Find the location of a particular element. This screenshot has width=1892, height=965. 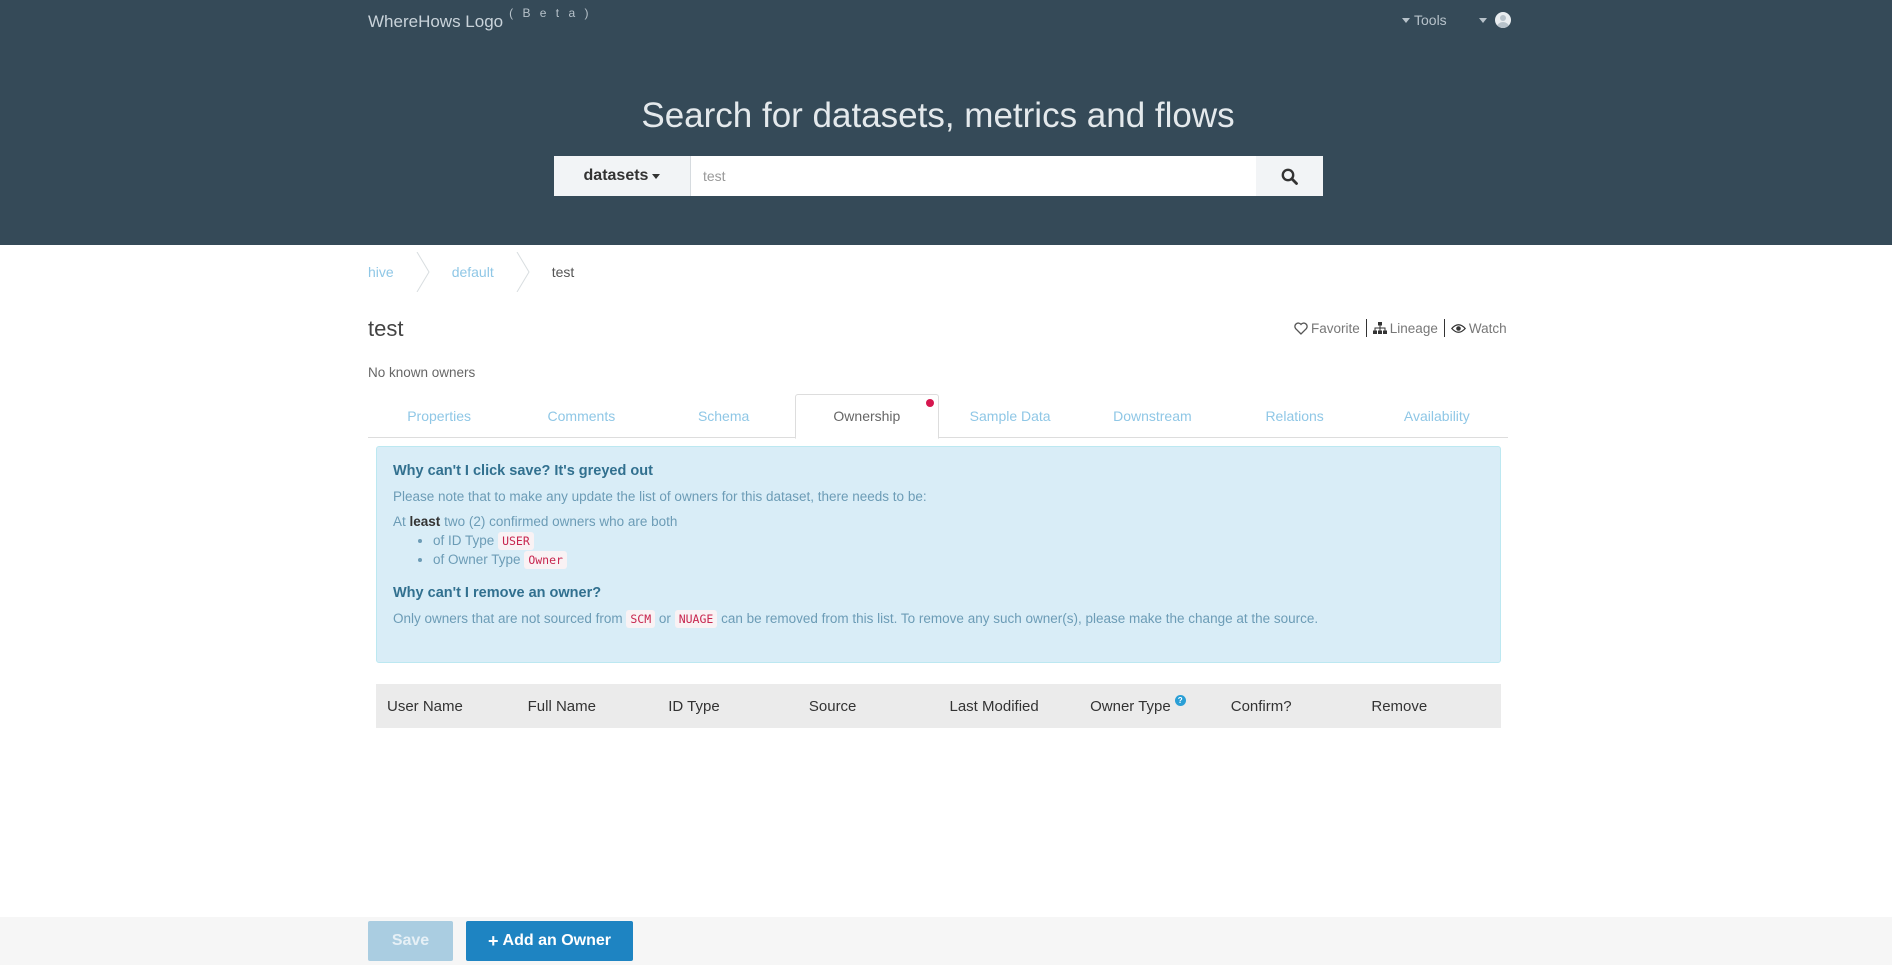

tools-menu: Tools is located at coordinates (1424, 20).